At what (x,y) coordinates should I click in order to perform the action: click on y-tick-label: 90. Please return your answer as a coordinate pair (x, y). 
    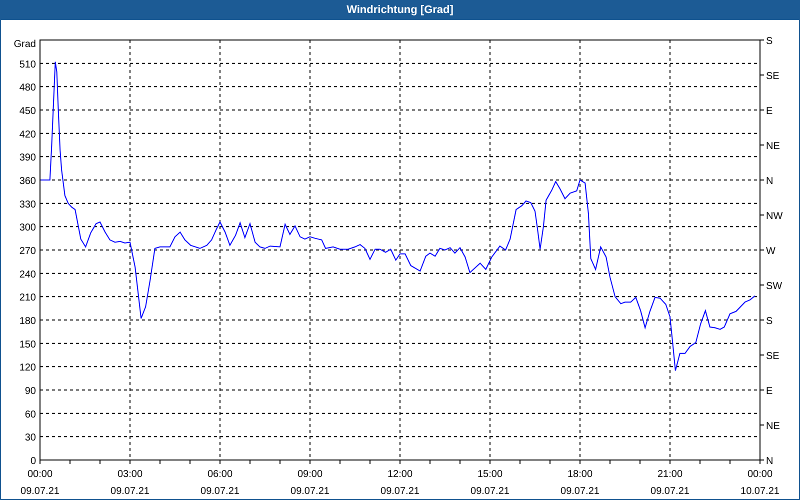
    Looking at the image, I should click on (30, 391).